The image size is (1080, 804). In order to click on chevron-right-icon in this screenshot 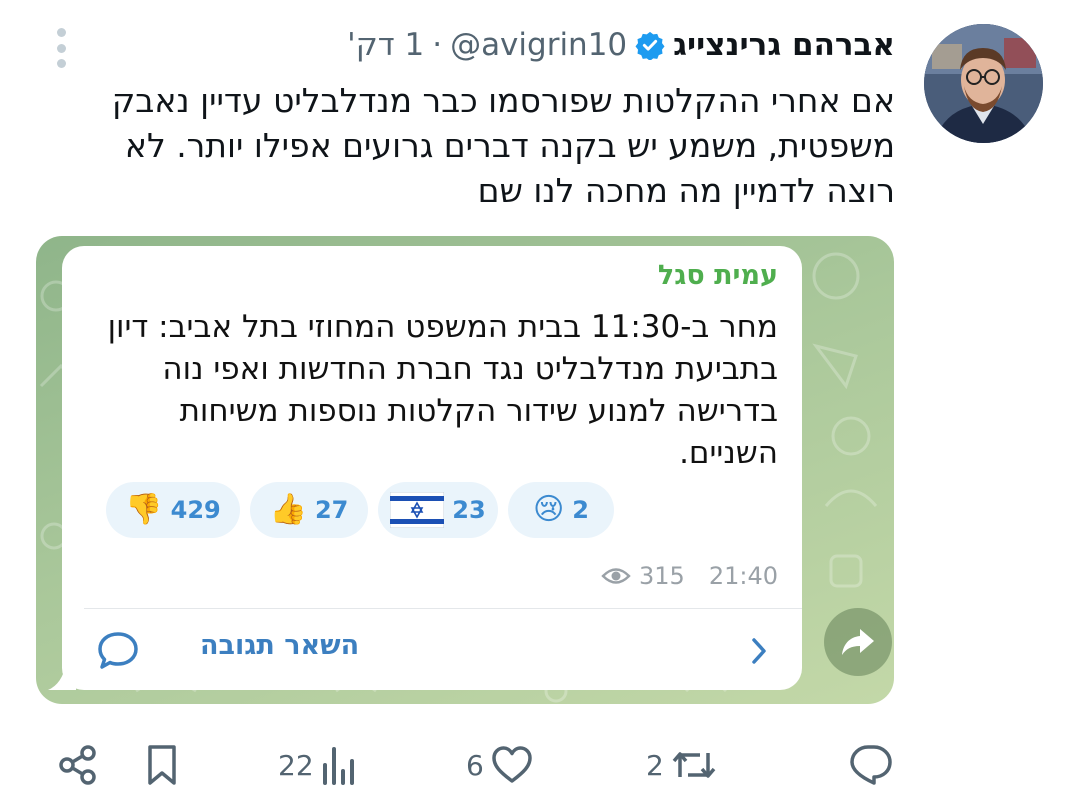, I will do `click(759, 651)`.